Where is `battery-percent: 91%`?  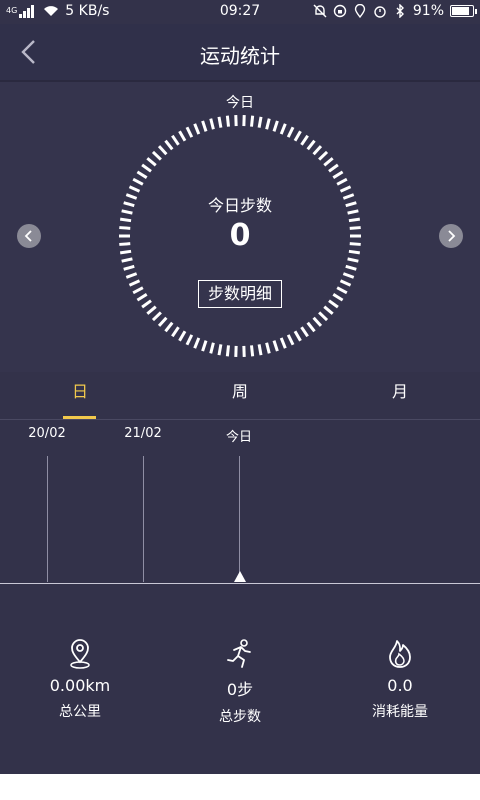 battery-percent: 91% is located at coordinates (428, 11).